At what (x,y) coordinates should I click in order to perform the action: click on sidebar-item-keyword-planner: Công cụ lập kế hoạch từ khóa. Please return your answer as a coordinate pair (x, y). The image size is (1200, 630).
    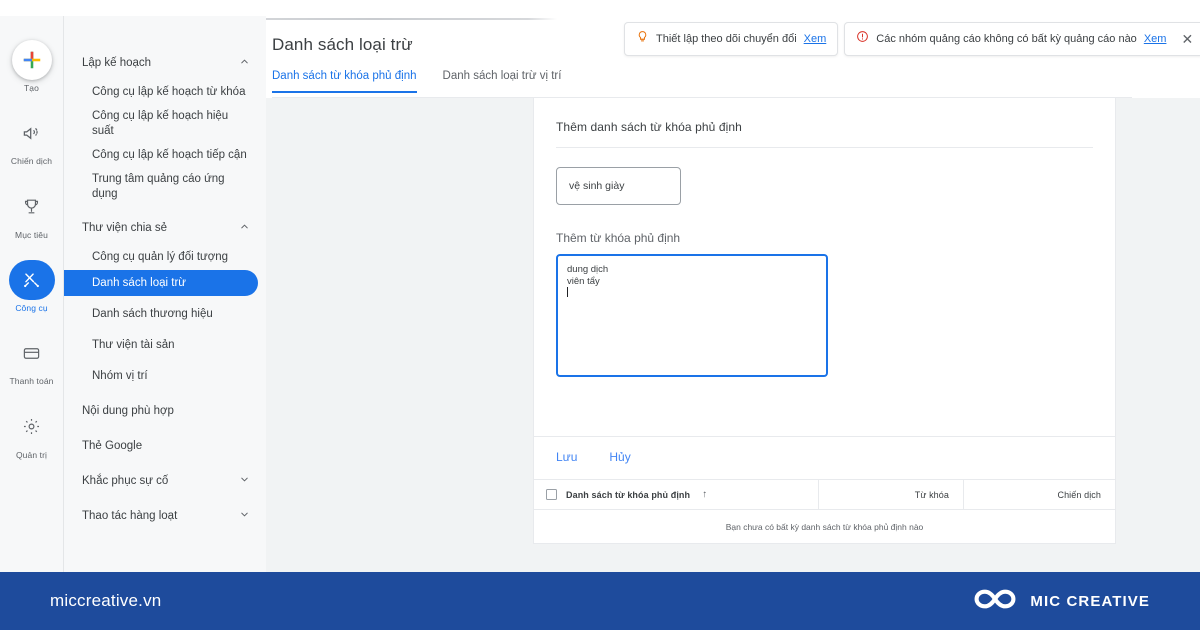
    Looking at the image, I should click on (165, 92).